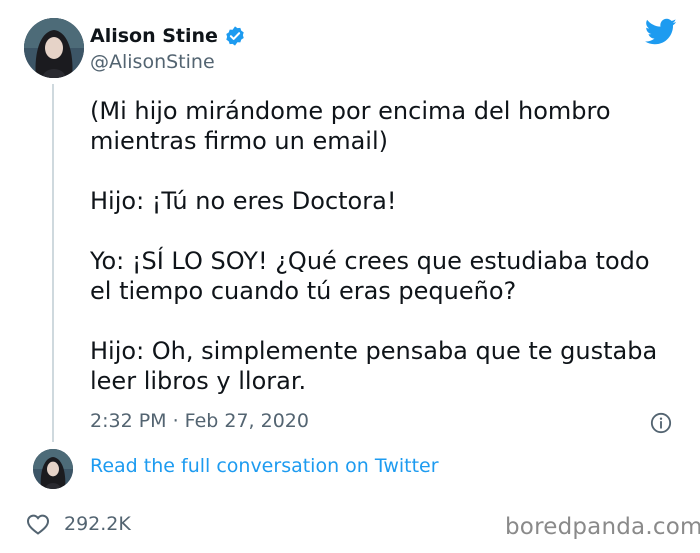  What do you see at coordinates (97, 524) in the screenshot?
I see `like-count: 292.2K` at bounding box center [97, 524].